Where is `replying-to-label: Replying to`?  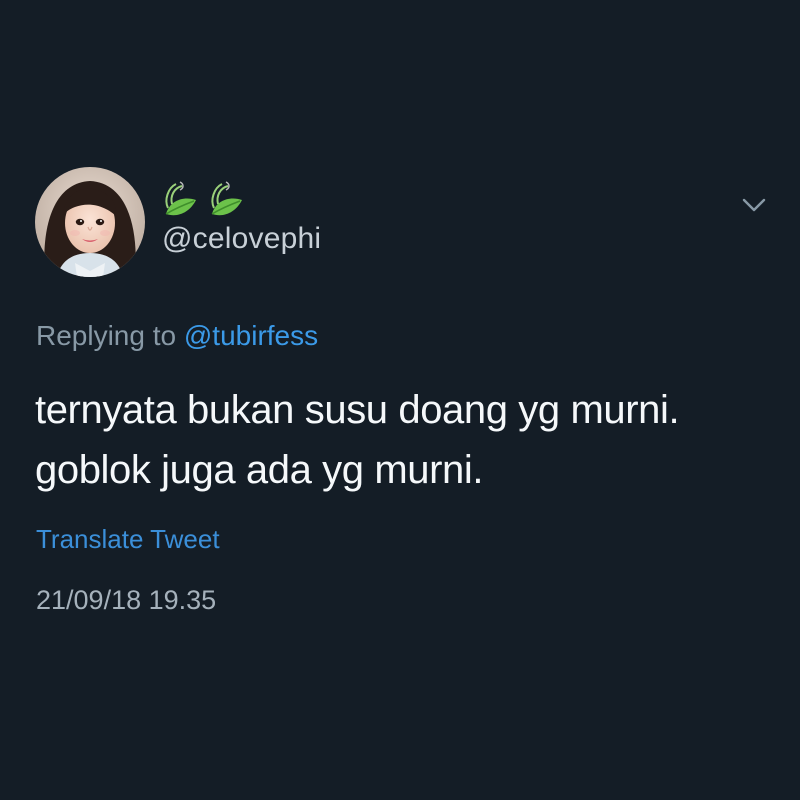 replying-to-label: Replying to is located at coordinates (106, 335).